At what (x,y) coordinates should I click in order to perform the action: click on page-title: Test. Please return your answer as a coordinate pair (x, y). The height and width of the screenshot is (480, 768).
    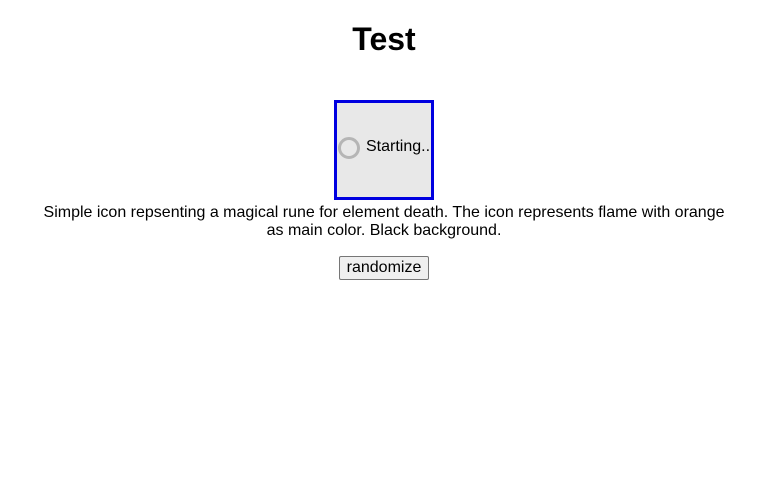
    Looking at the image, I should click on (384, 39).